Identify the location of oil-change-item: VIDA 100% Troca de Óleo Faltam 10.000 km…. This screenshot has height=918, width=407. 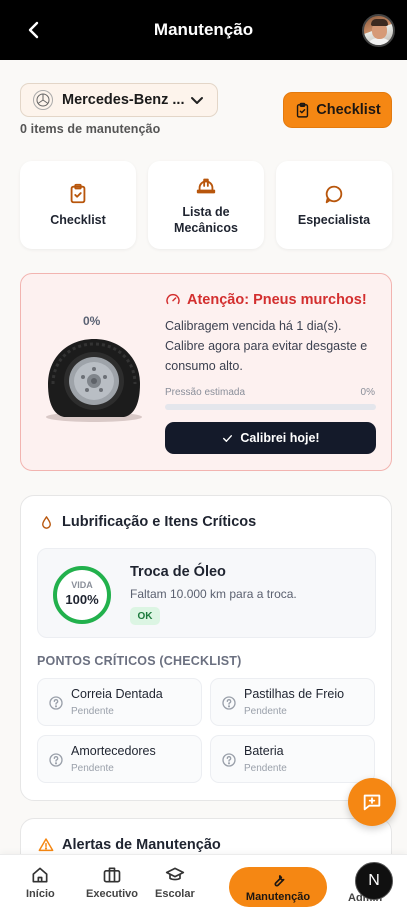
(206, 593).